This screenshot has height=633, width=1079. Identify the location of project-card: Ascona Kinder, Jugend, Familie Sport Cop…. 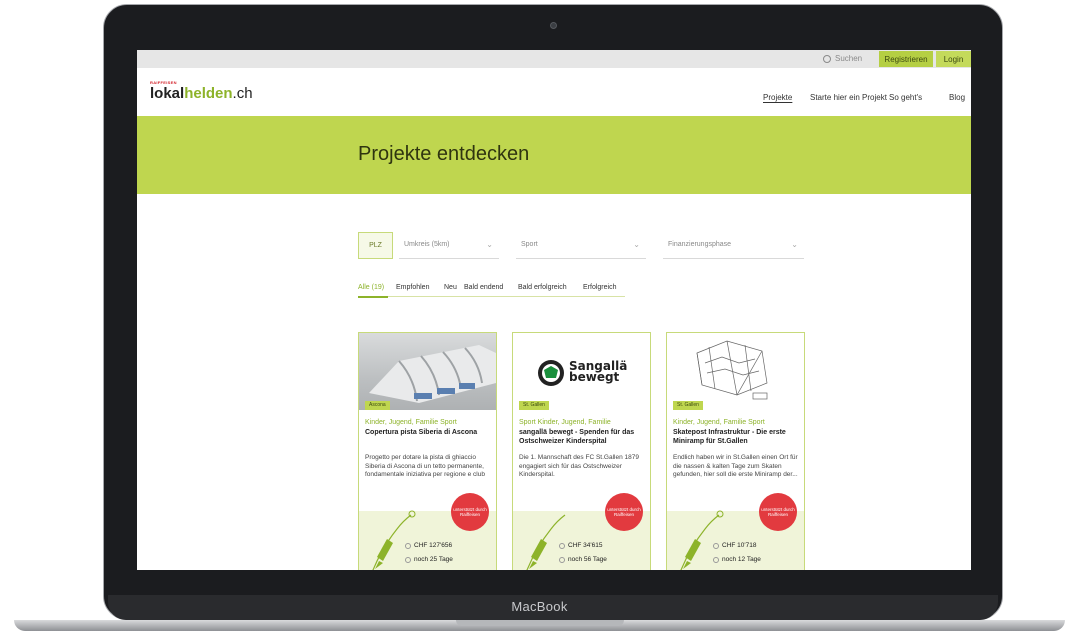
(427, 451).